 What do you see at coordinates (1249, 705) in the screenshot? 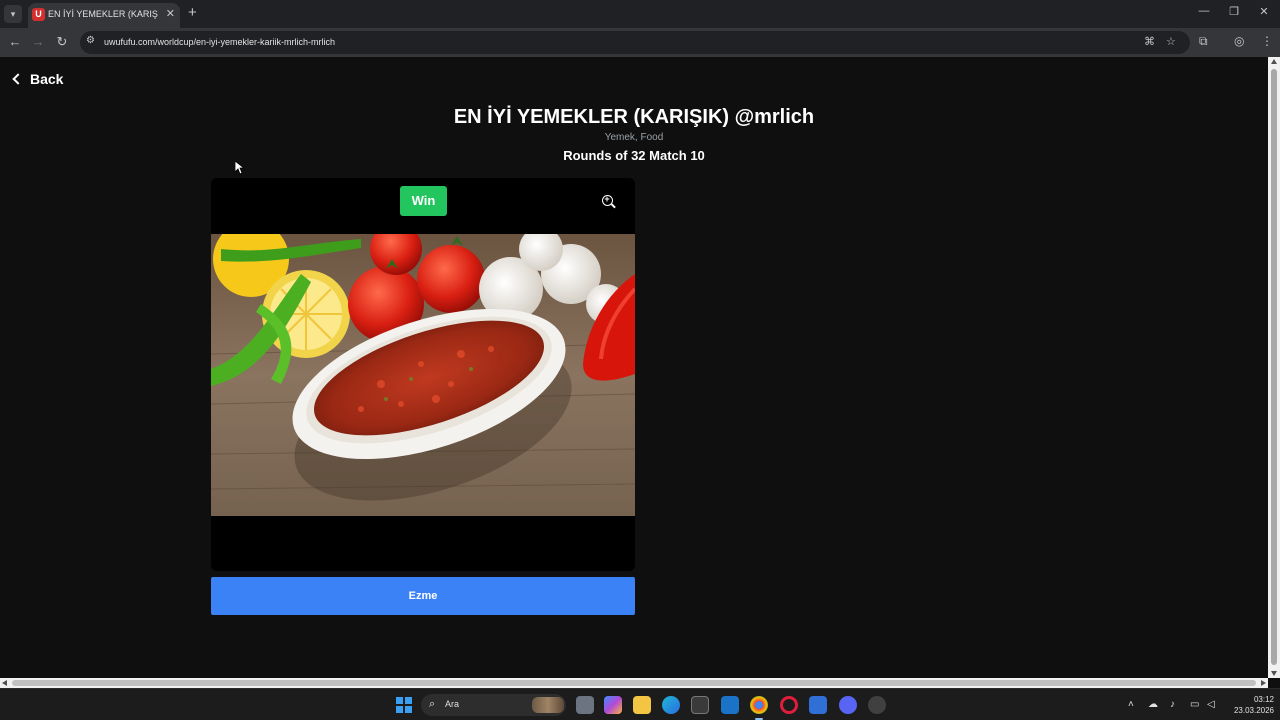
I see `clock: 03:12 23.03.2026` at bounding box center [1249, 705].